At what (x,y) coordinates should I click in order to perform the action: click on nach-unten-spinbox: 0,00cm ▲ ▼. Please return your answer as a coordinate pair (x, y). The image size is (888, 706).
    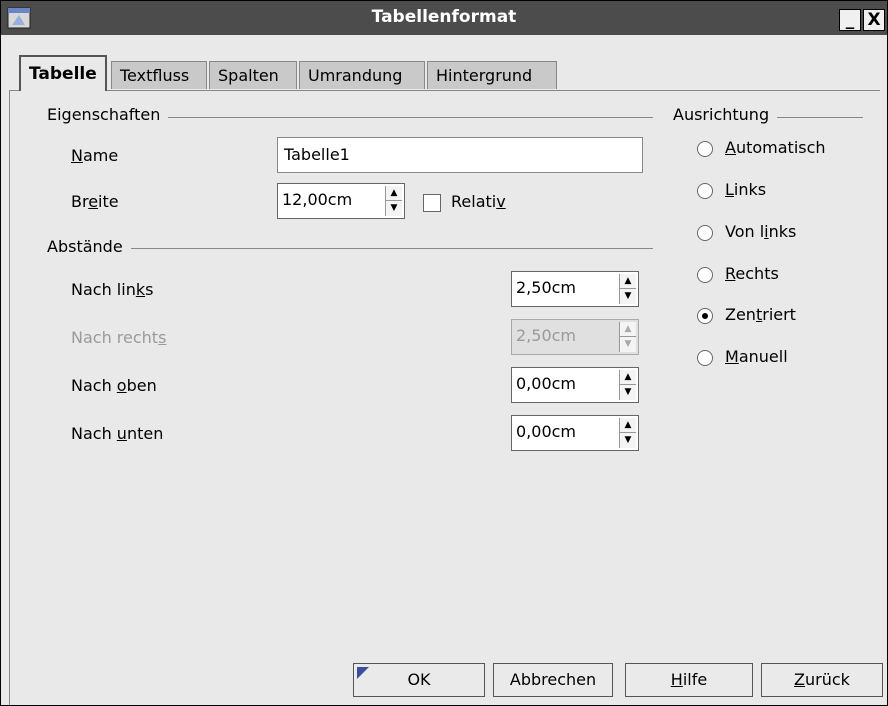
    Looking at the image, I should click on (575, 433).